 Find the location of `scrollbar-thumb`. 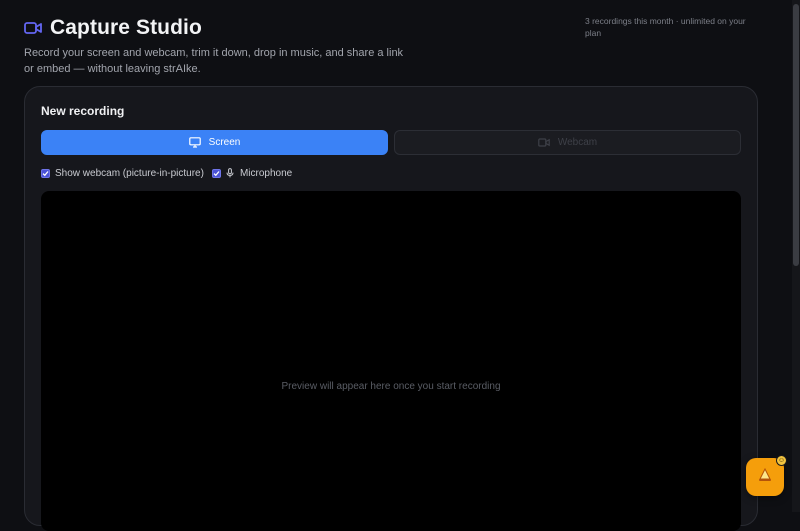

scrollbar-thumb is located at coordinates (796, 135).